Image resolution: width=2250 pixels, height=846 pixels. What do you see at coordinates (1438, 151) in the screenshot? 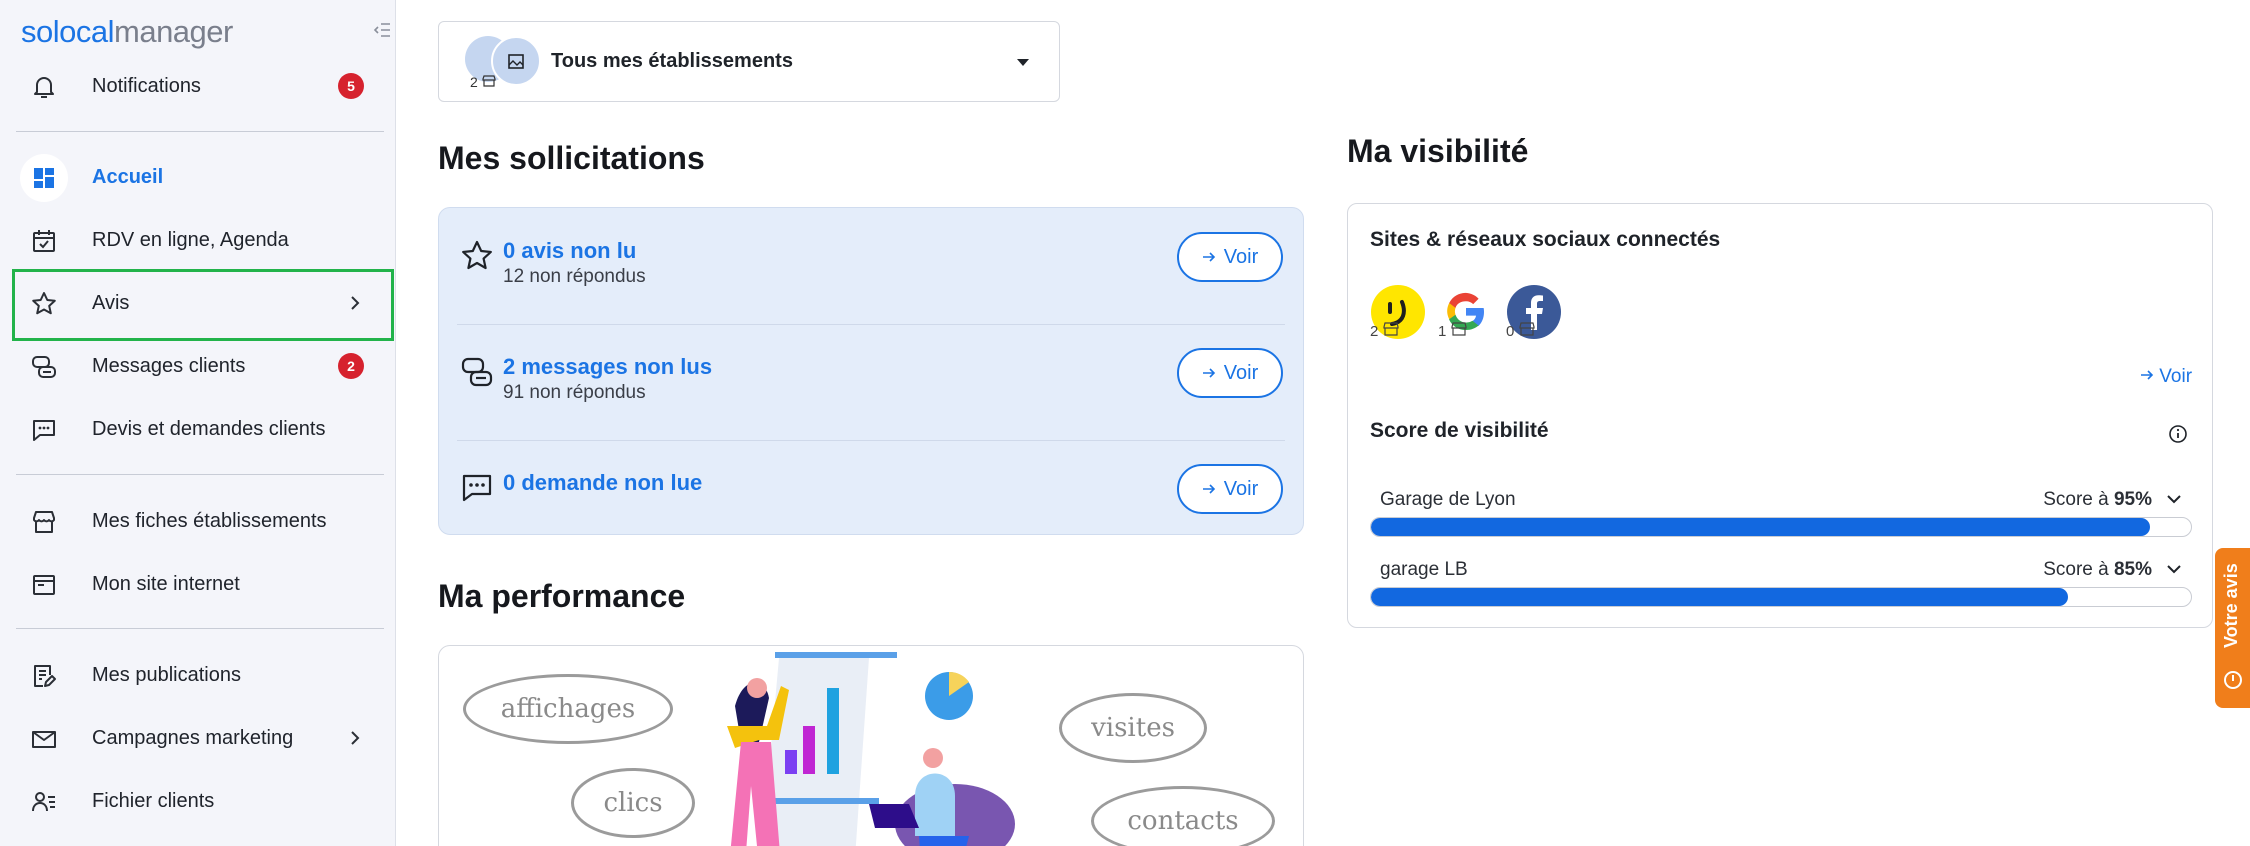
I see `section-title-visibilite: Ma visibilité` at bounding box center [1438, 151].